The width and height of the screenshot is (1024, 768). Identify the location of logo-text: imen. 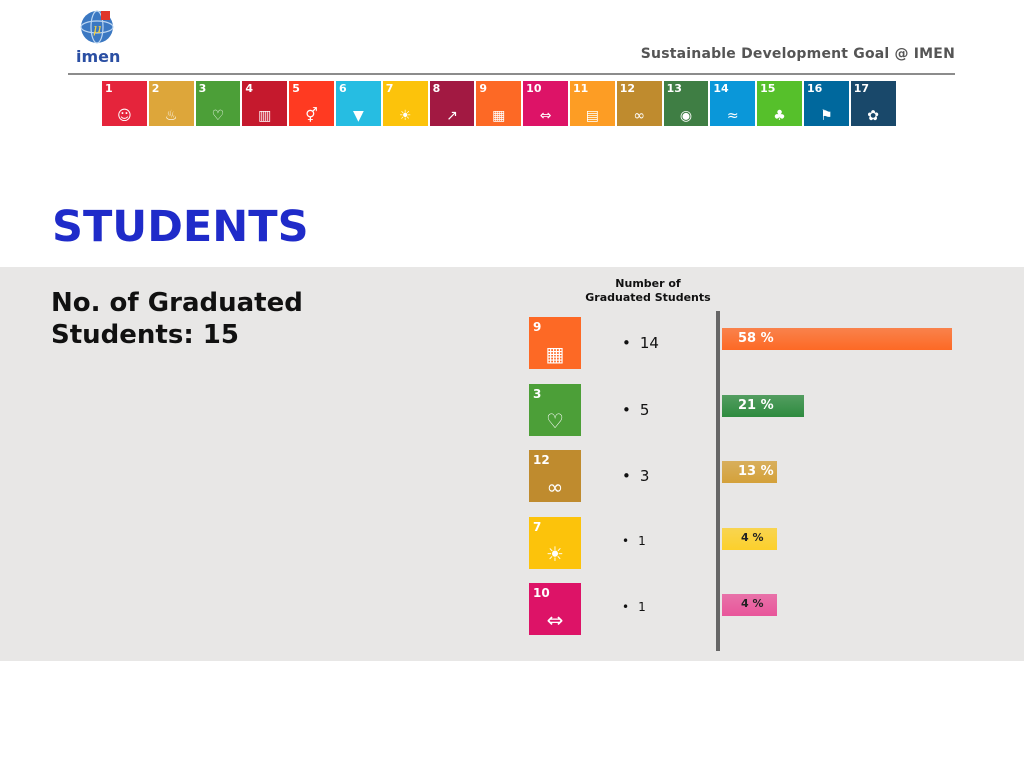
(98, 56).